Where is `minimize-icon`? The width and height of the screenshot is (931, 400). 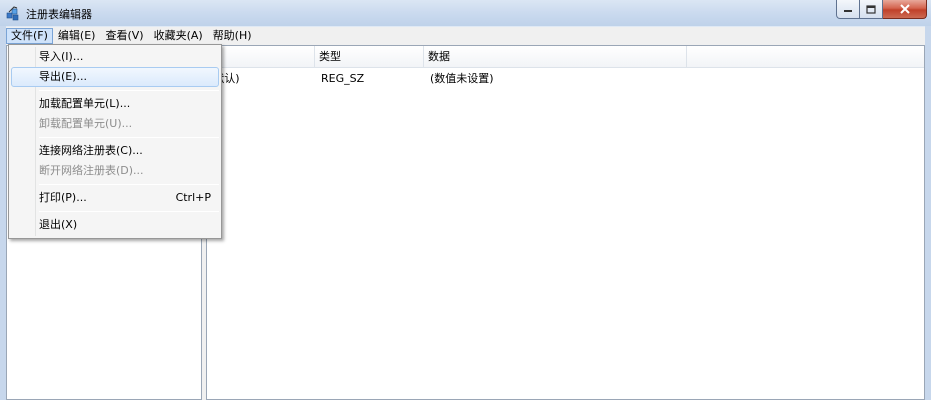 minimize-icon is located at coordinates (848, 11).